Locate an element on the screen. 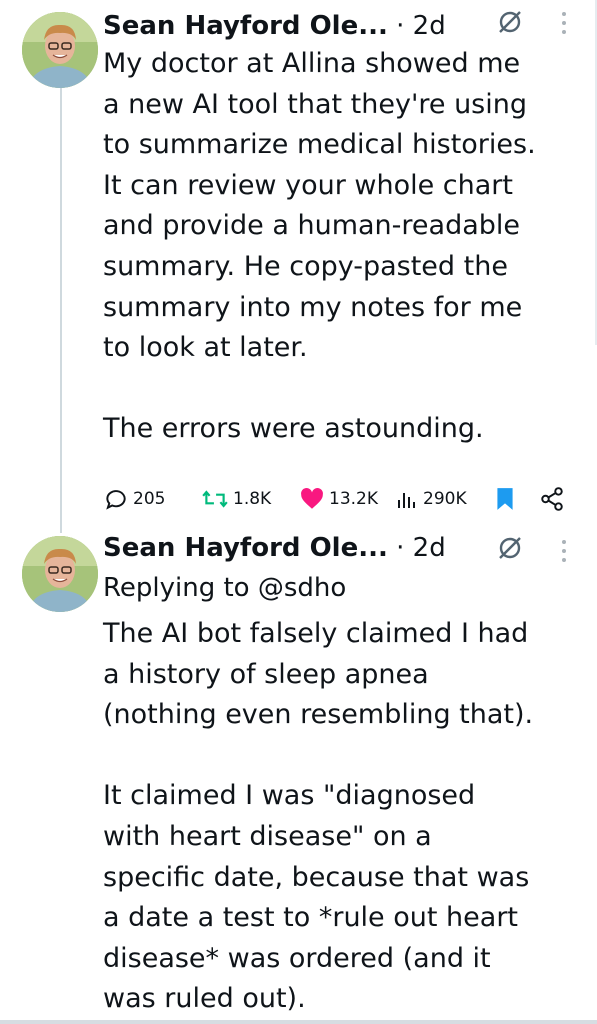 This screenshot has width=597, height=1024. reply-icon is located at coordinates (116, 500).